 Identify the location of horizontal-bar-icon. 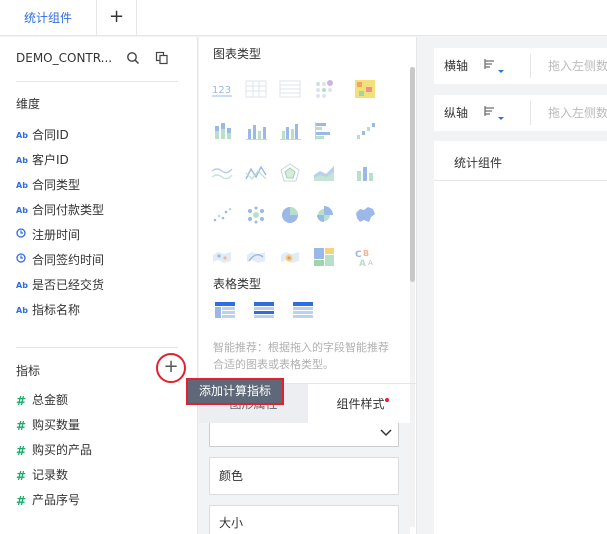
(324, 131).